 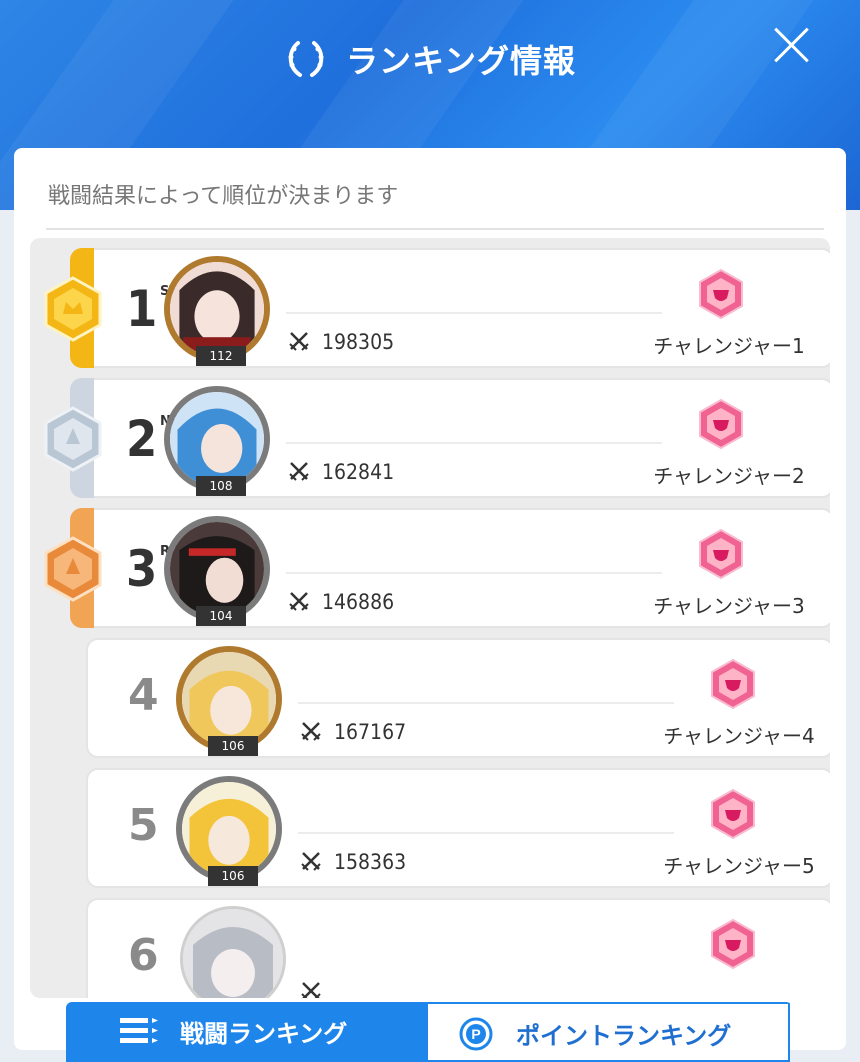 What do you see at coordinates (143, 695) in the screenshot?
I see `rank-number: 4` at bounding box center [143, 695].